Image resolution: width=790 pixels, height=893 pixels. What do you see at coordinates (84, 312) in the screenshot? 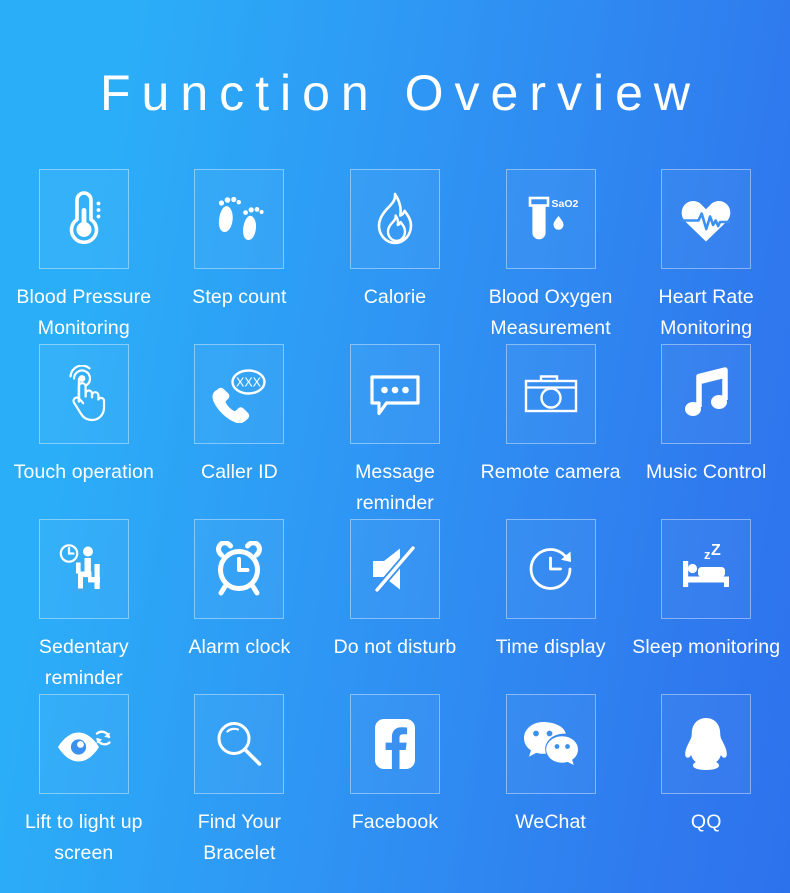
I see `feature-label: Blood Pressure Monitoring` at bounding box center [84, 312].